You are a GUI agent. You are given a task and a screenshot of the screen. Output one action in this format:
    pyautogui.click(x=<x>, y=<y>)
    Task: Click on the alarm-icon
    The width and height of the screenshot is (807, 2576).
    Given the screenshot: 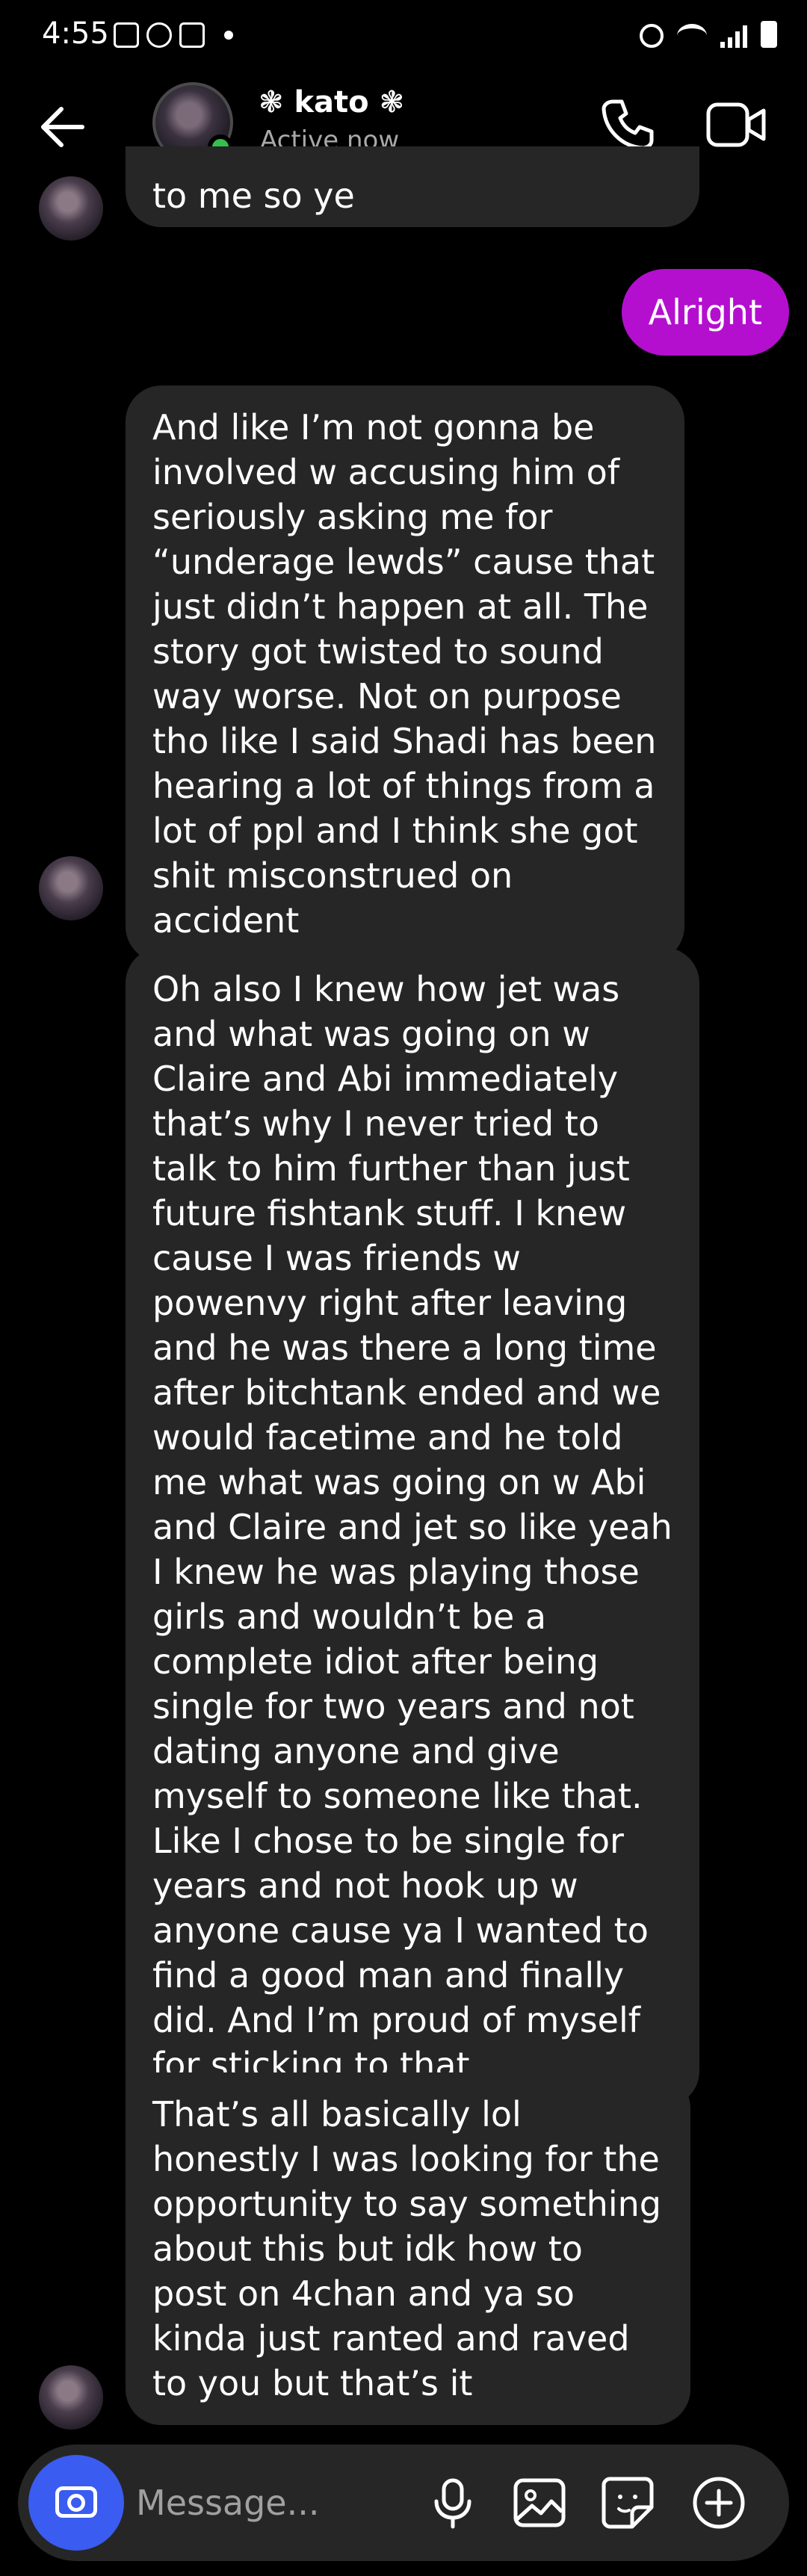 What is the action you would take?
    pyautogui.click(x=652, y=36)
    